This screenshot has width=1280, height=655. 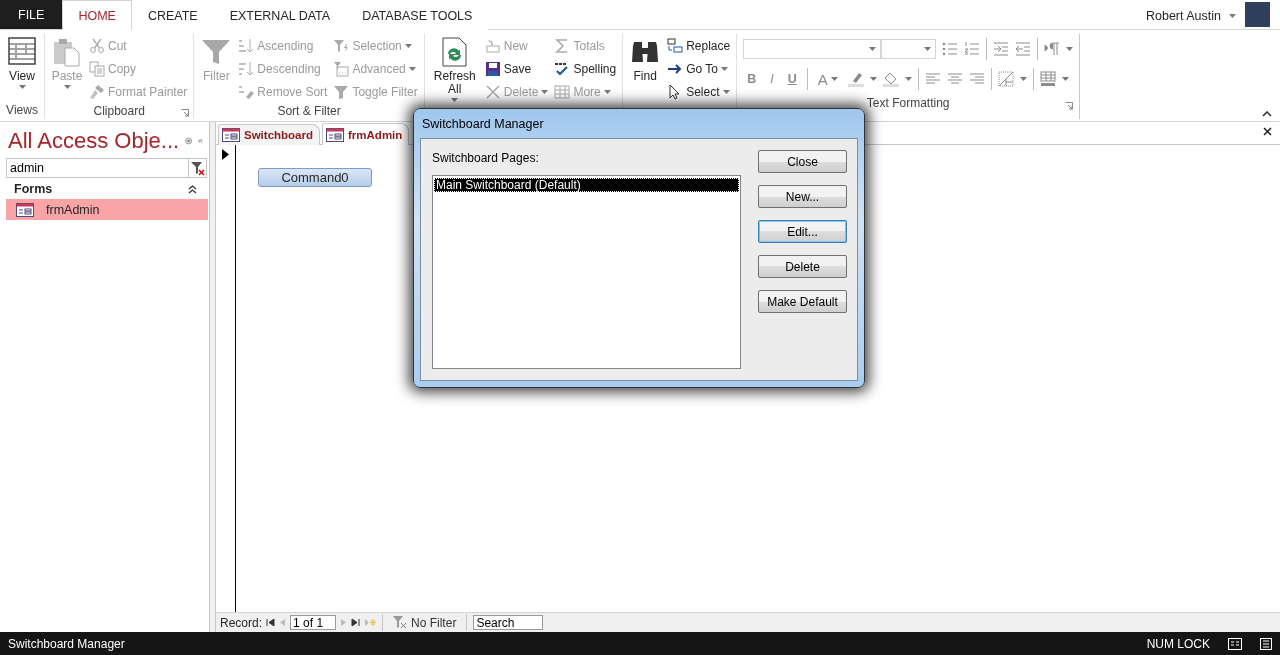 What do you see at coordinates (802, 266) in the screenshot?
I see `dialog-button: Delete` at bounding box center [802, 266].